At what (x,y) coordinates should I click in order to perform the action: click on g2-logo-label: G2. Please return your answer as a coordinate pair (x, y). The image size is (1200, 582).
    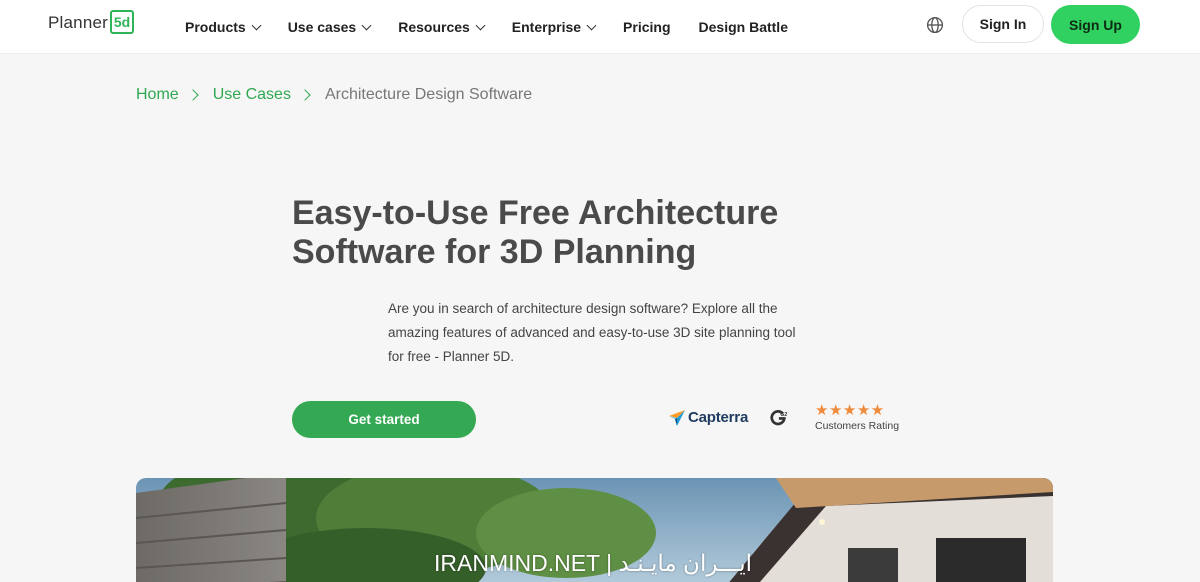
    Looking at the image, I should click on (783, 415).